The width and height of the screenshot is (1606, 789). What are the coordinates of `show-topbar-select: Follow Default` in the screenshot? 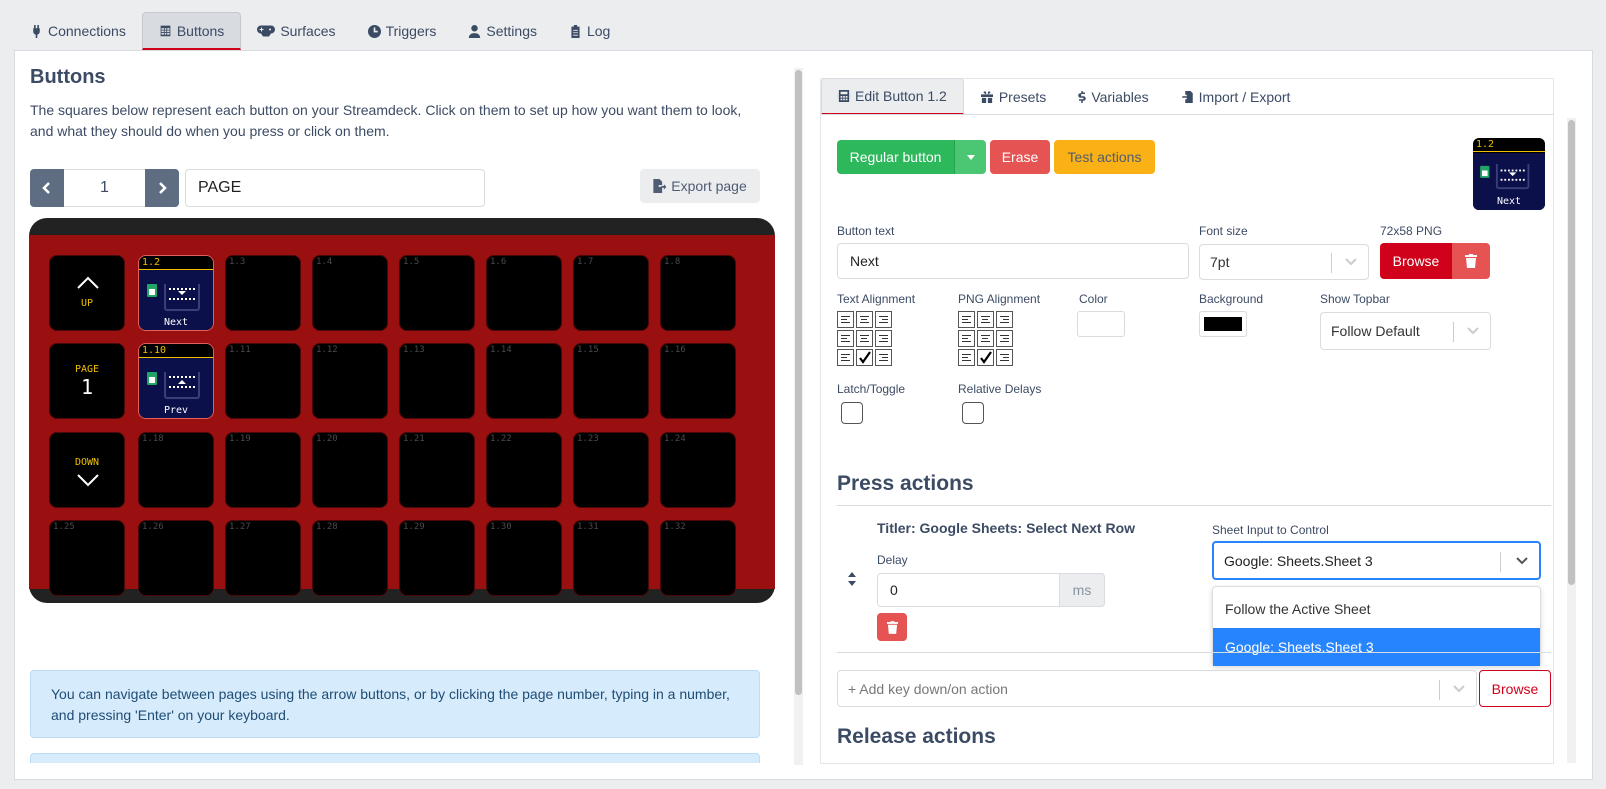 It's located at (1405, 331).